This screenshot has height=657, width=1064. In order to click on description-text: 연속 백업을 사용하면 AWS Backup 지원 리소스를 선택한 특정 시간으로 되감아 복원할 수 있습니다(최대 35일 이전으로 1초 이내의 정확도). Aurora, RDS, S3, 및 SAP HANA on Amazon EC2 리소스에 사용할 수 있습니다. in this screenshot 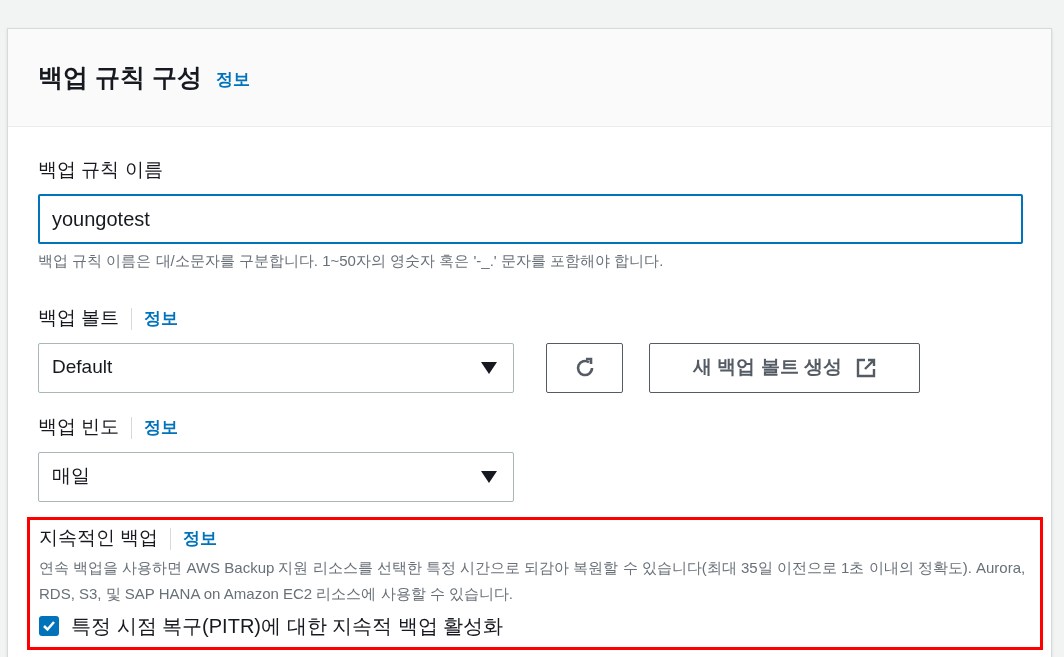, I will do `click(533, 580)`.